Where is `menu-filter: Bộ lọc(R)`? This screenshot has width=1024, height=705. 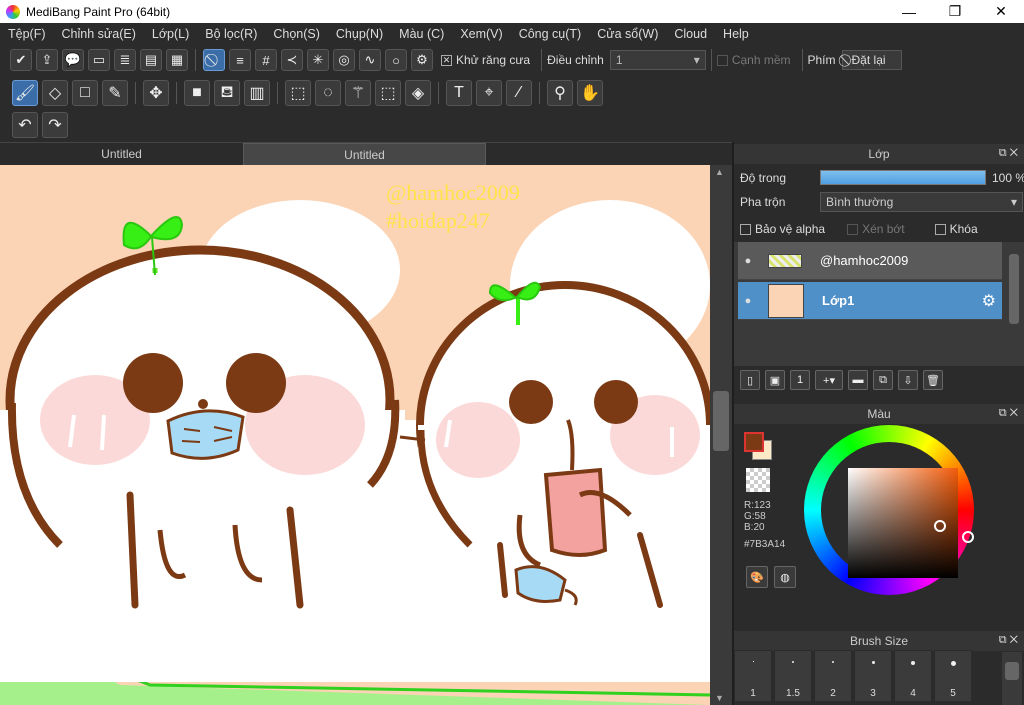 menu-filter: Bộ lọc(R) is located at coordinates (231, 34).